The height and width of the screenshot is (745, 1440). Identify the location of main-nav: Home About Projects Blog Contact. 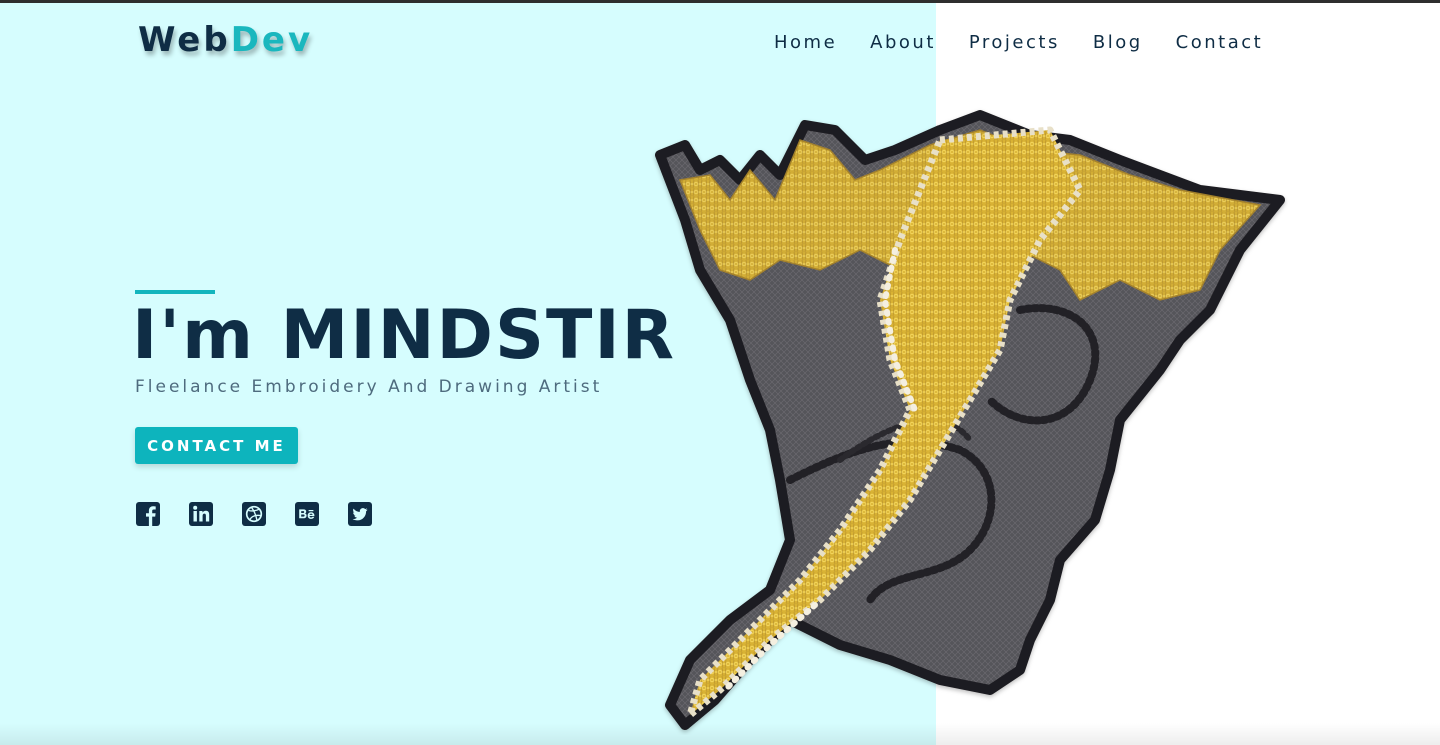
(1018, 43).